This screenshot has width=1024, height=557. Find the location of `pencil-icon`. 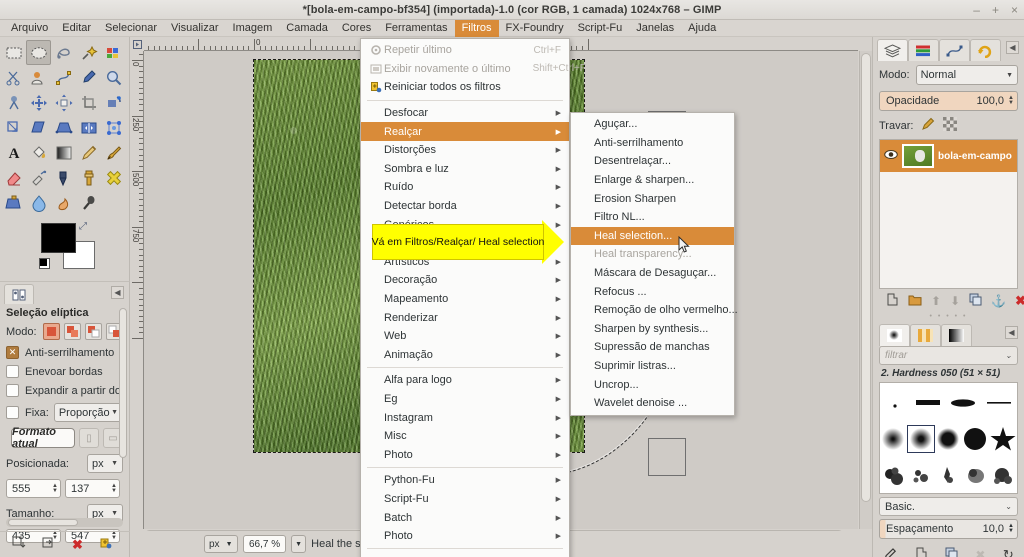

pencil-icon is located at coordinates (88, 152).